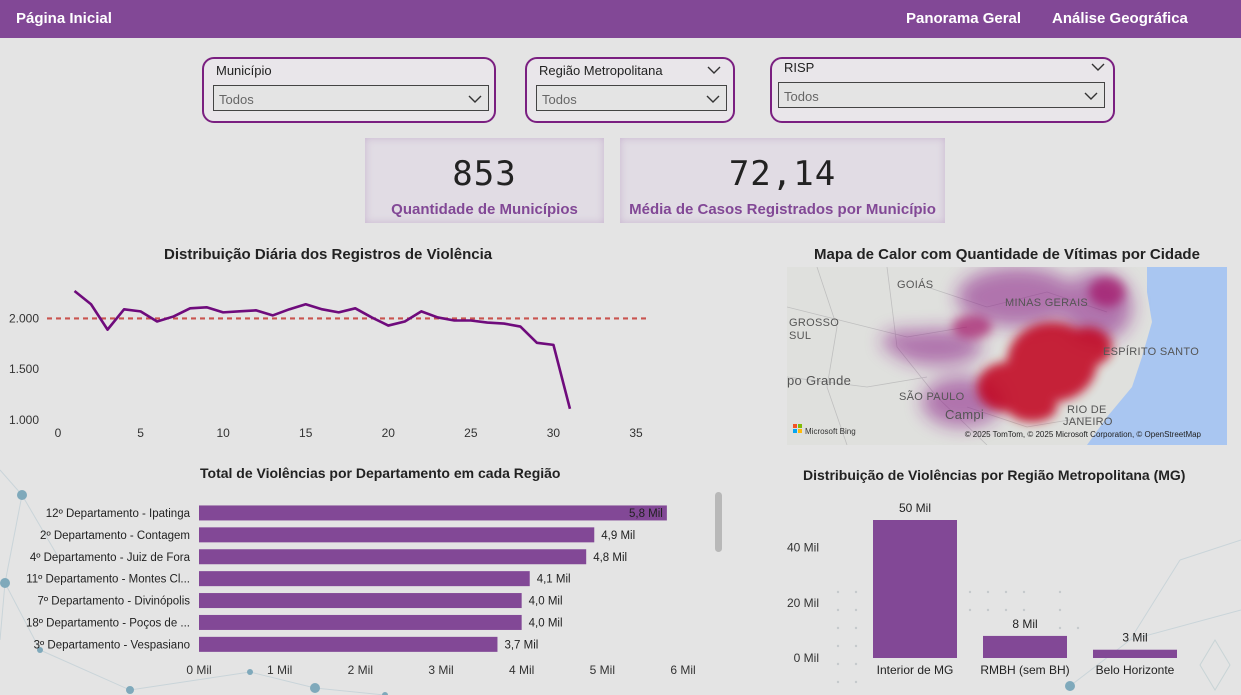  Describe the element at coordinates (360, 670) in the screenshot. I see `x-tick-label: 2 Mil` at that location.